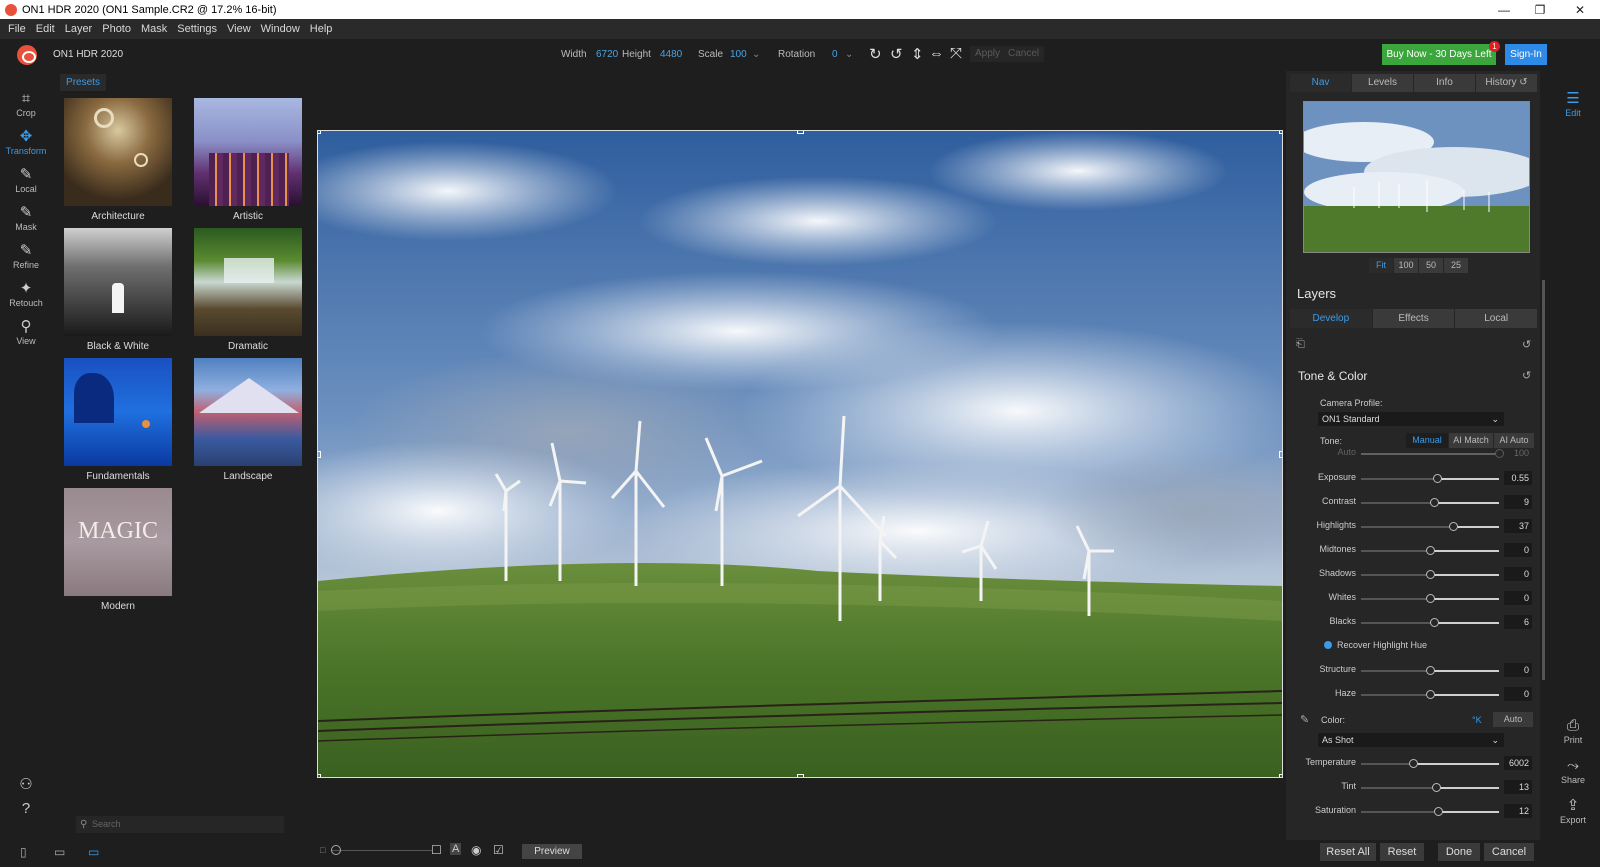 This screenshot has height=867, width=1600. What do you see at coordinates (1348, 852) in the screenshot?
I see `reset-all-button: Reset All` at bounding box center [1348, 852].